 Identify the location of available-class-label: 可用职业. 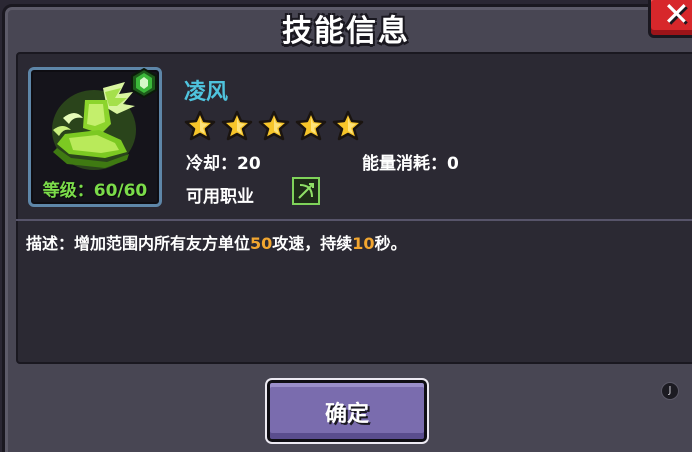
(220, 197).